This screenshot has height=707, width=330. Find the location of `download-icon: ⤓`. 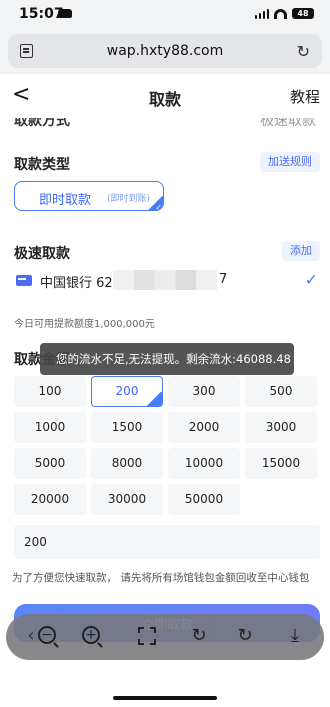

download-icon: ⤓ is located at coordinates (295, 636).